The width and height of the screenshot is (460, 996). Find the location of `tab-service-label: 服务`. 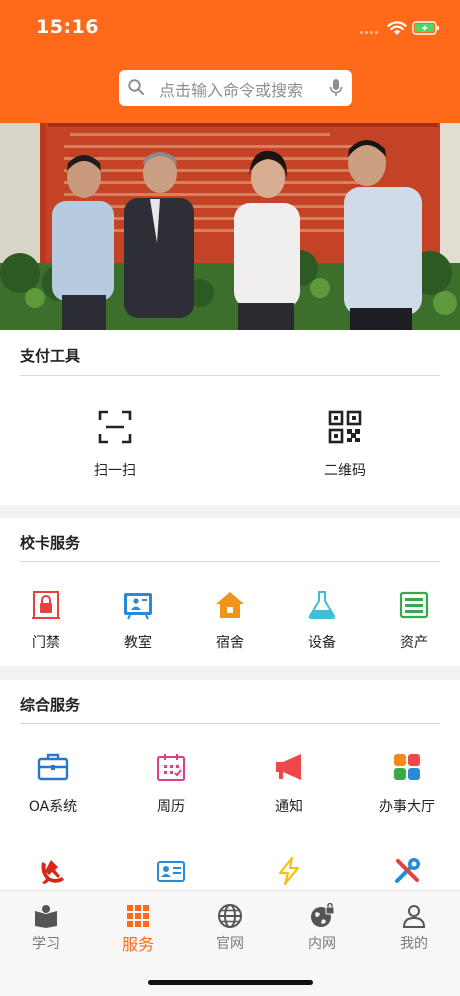

tab-service-label: 服务 is located at coordinates (137, 944).